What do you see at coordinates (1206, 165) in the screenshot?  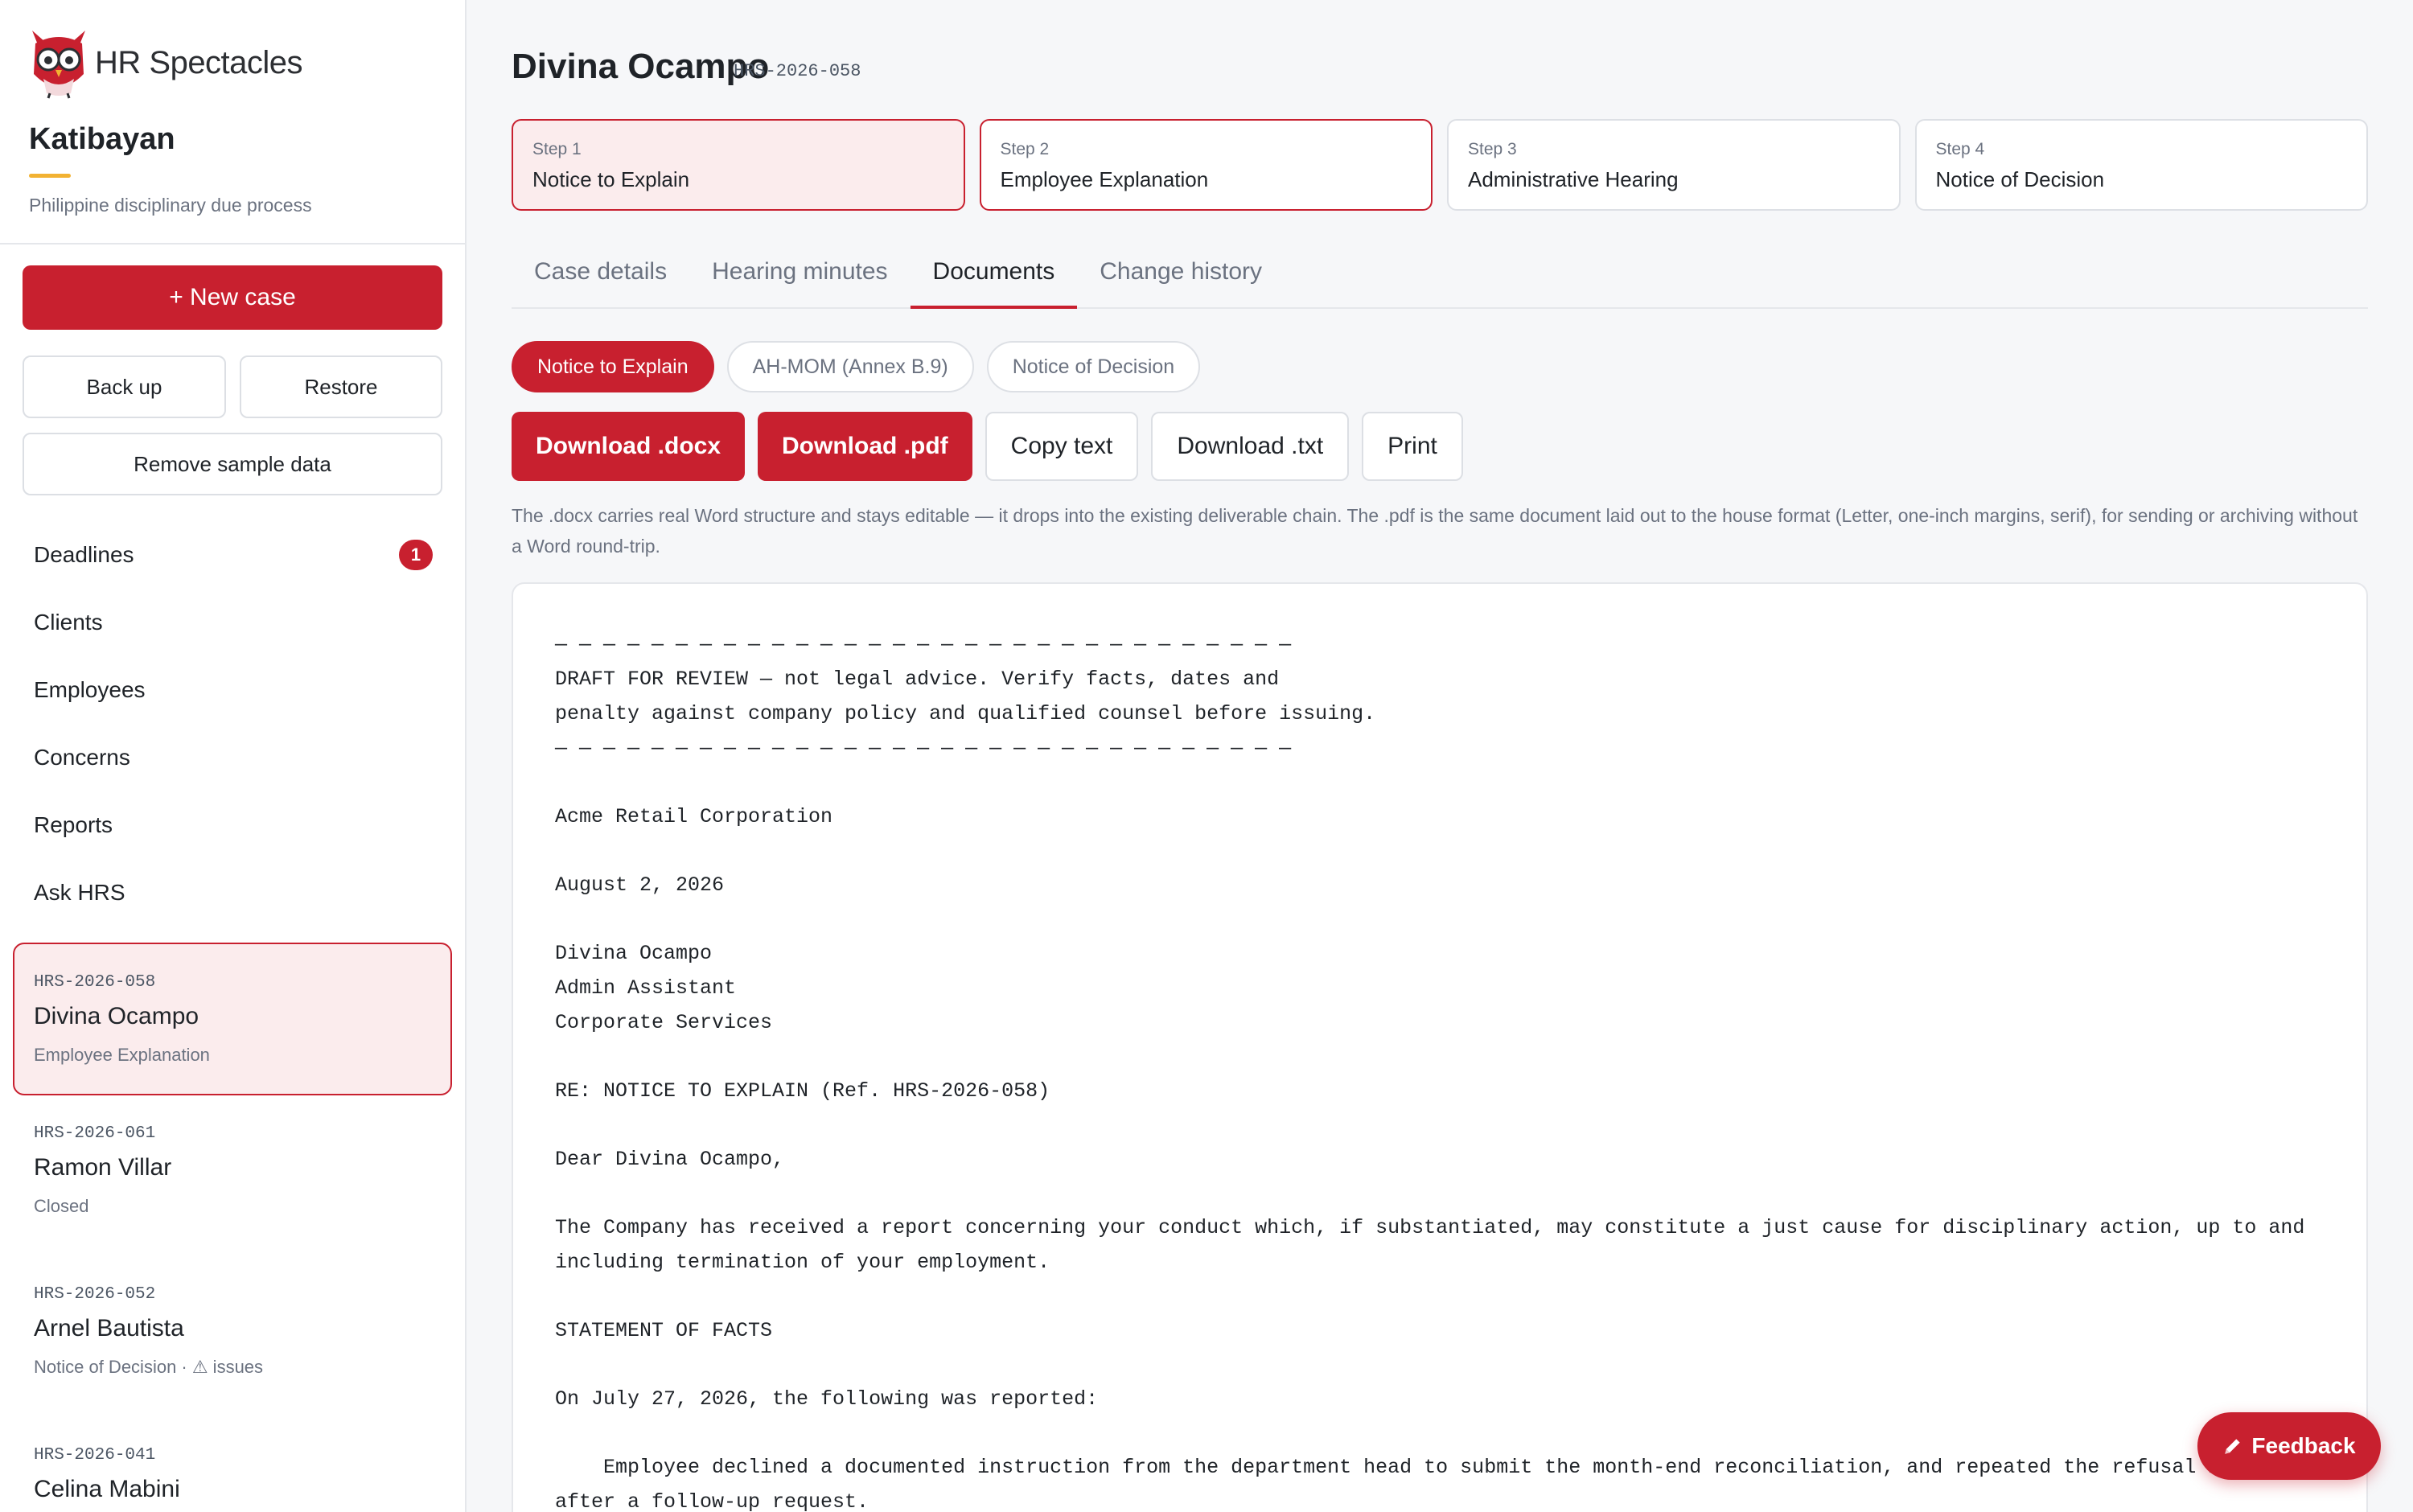 I see `step-employee-explanation: Step 2 Employee Explanation` at bounding box center [1206, 165].